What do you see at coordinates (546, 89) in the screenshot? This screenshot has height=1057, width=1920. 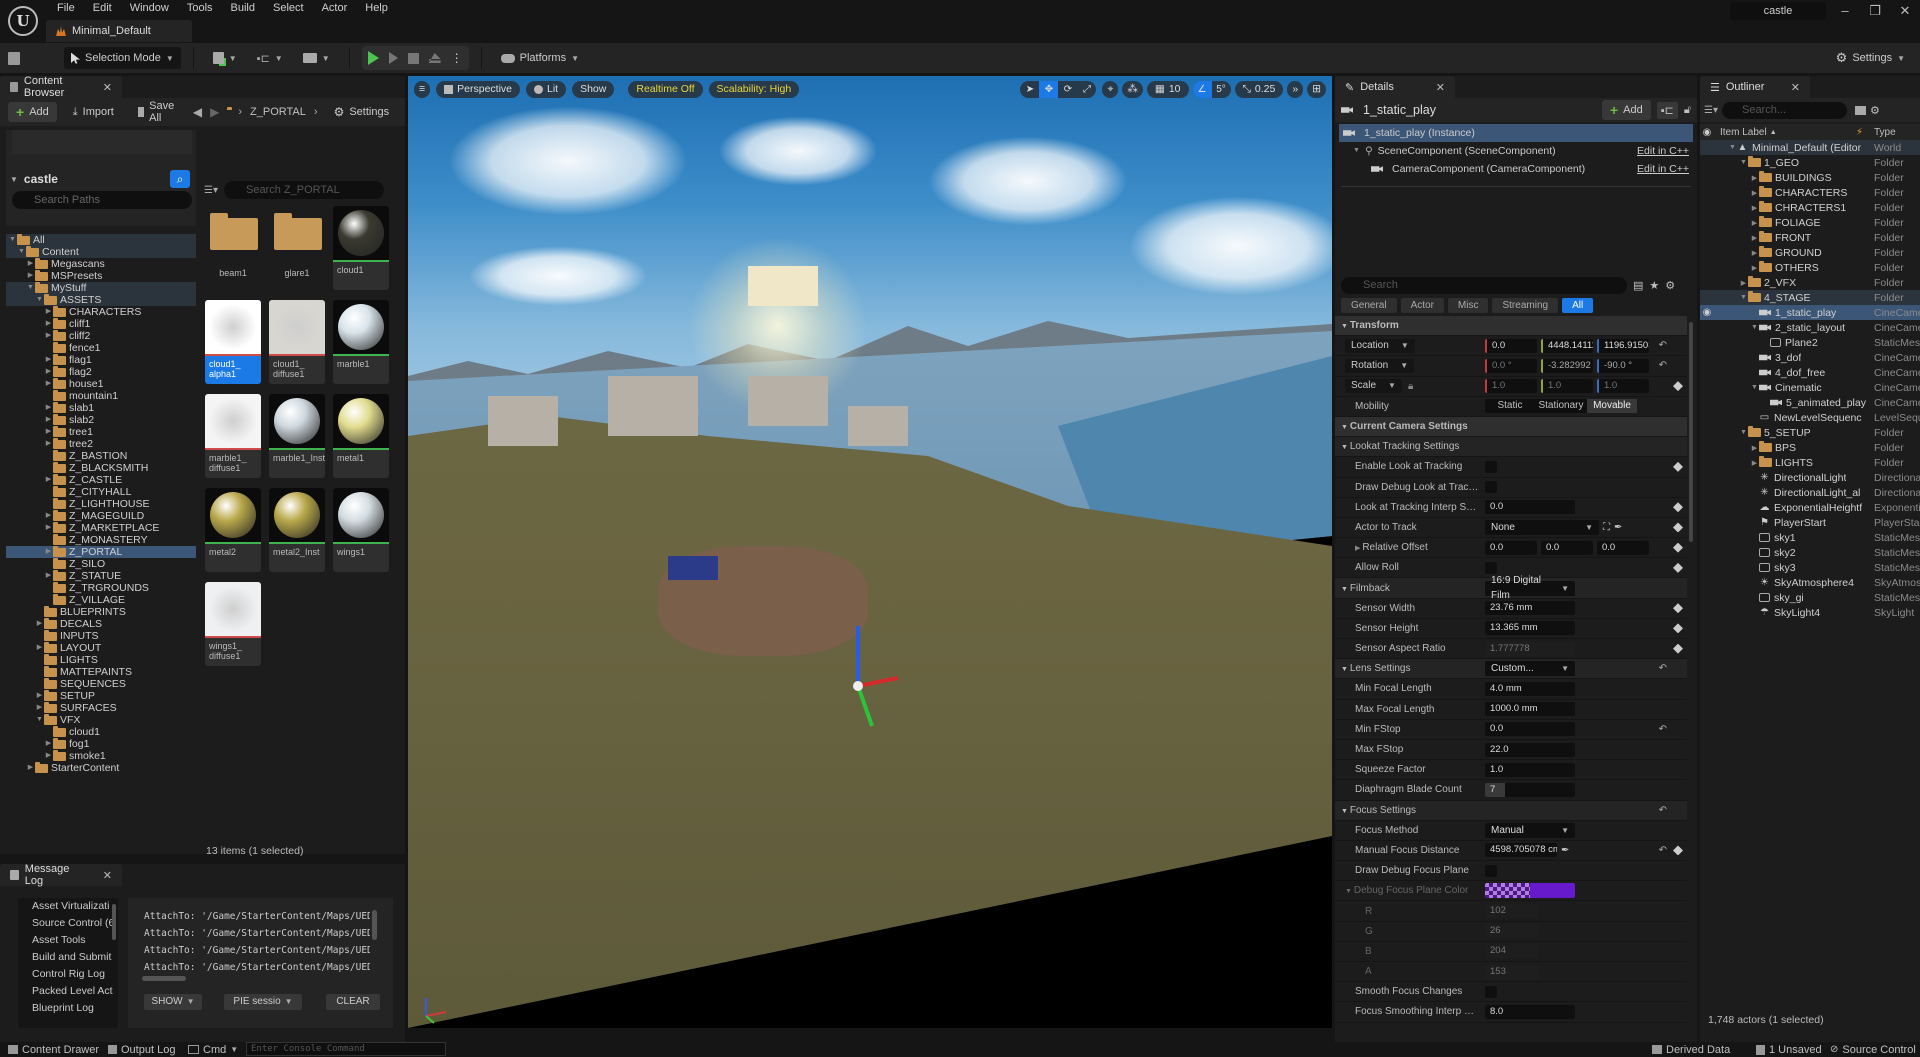 I see `lit-button: Lit` at bounding box center [546, 89].